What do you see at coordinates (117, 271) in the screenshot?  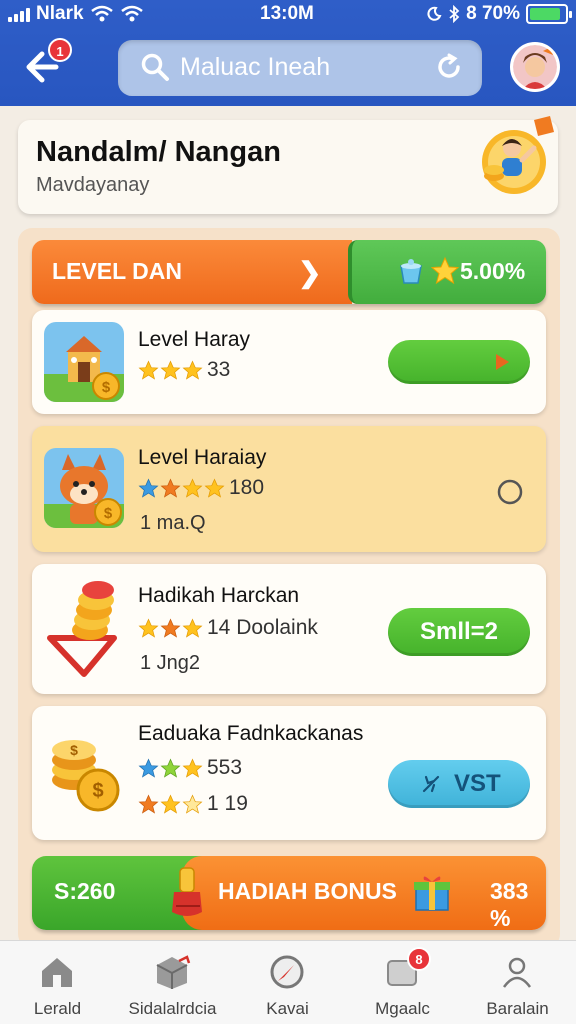 I see `level-label: LEVEL DAN` at bounding box center [117, 271].